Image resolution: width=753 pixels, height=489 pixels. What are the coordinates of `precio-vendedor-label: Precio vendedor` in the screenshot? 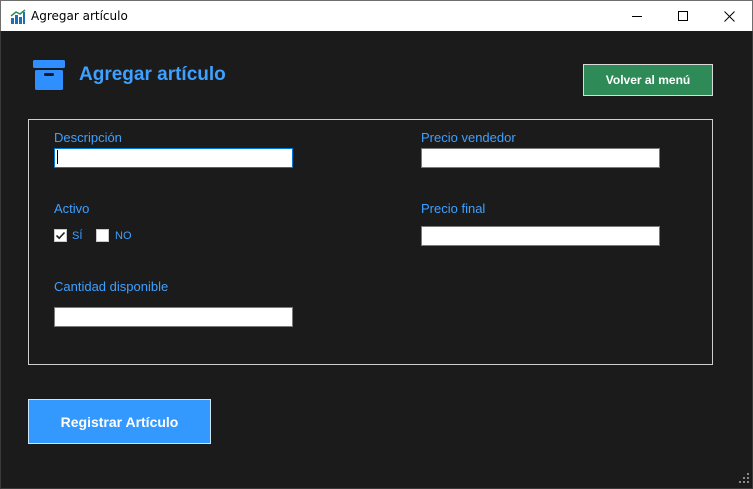 It's located at (468, 137).